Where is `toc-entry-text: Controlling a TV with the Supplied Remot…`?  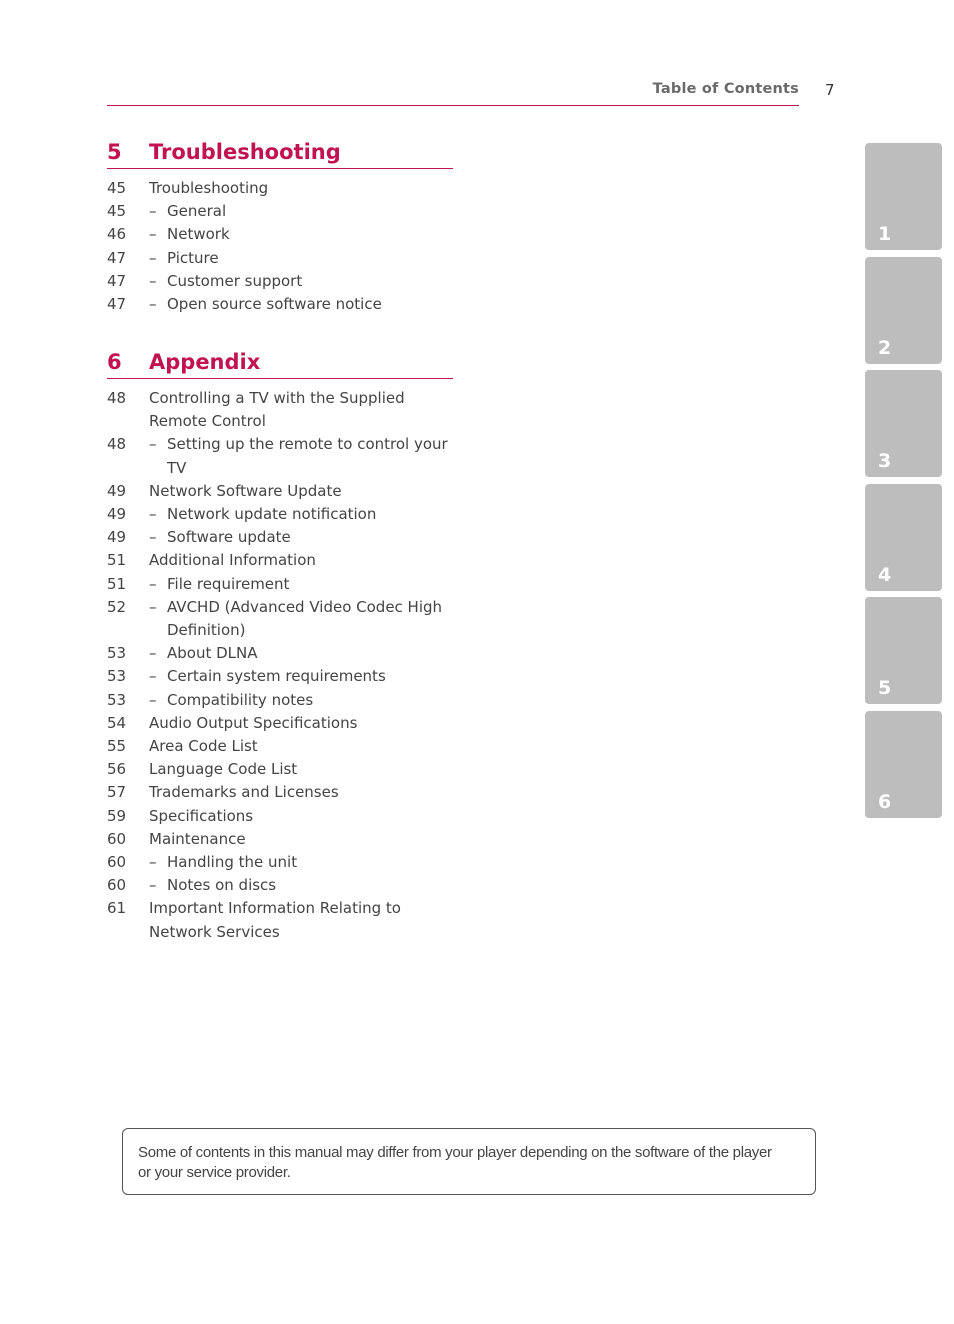
toc-entry-text: Controlling a TV with the Supplied Remot… is located at coordinates (301, 410).